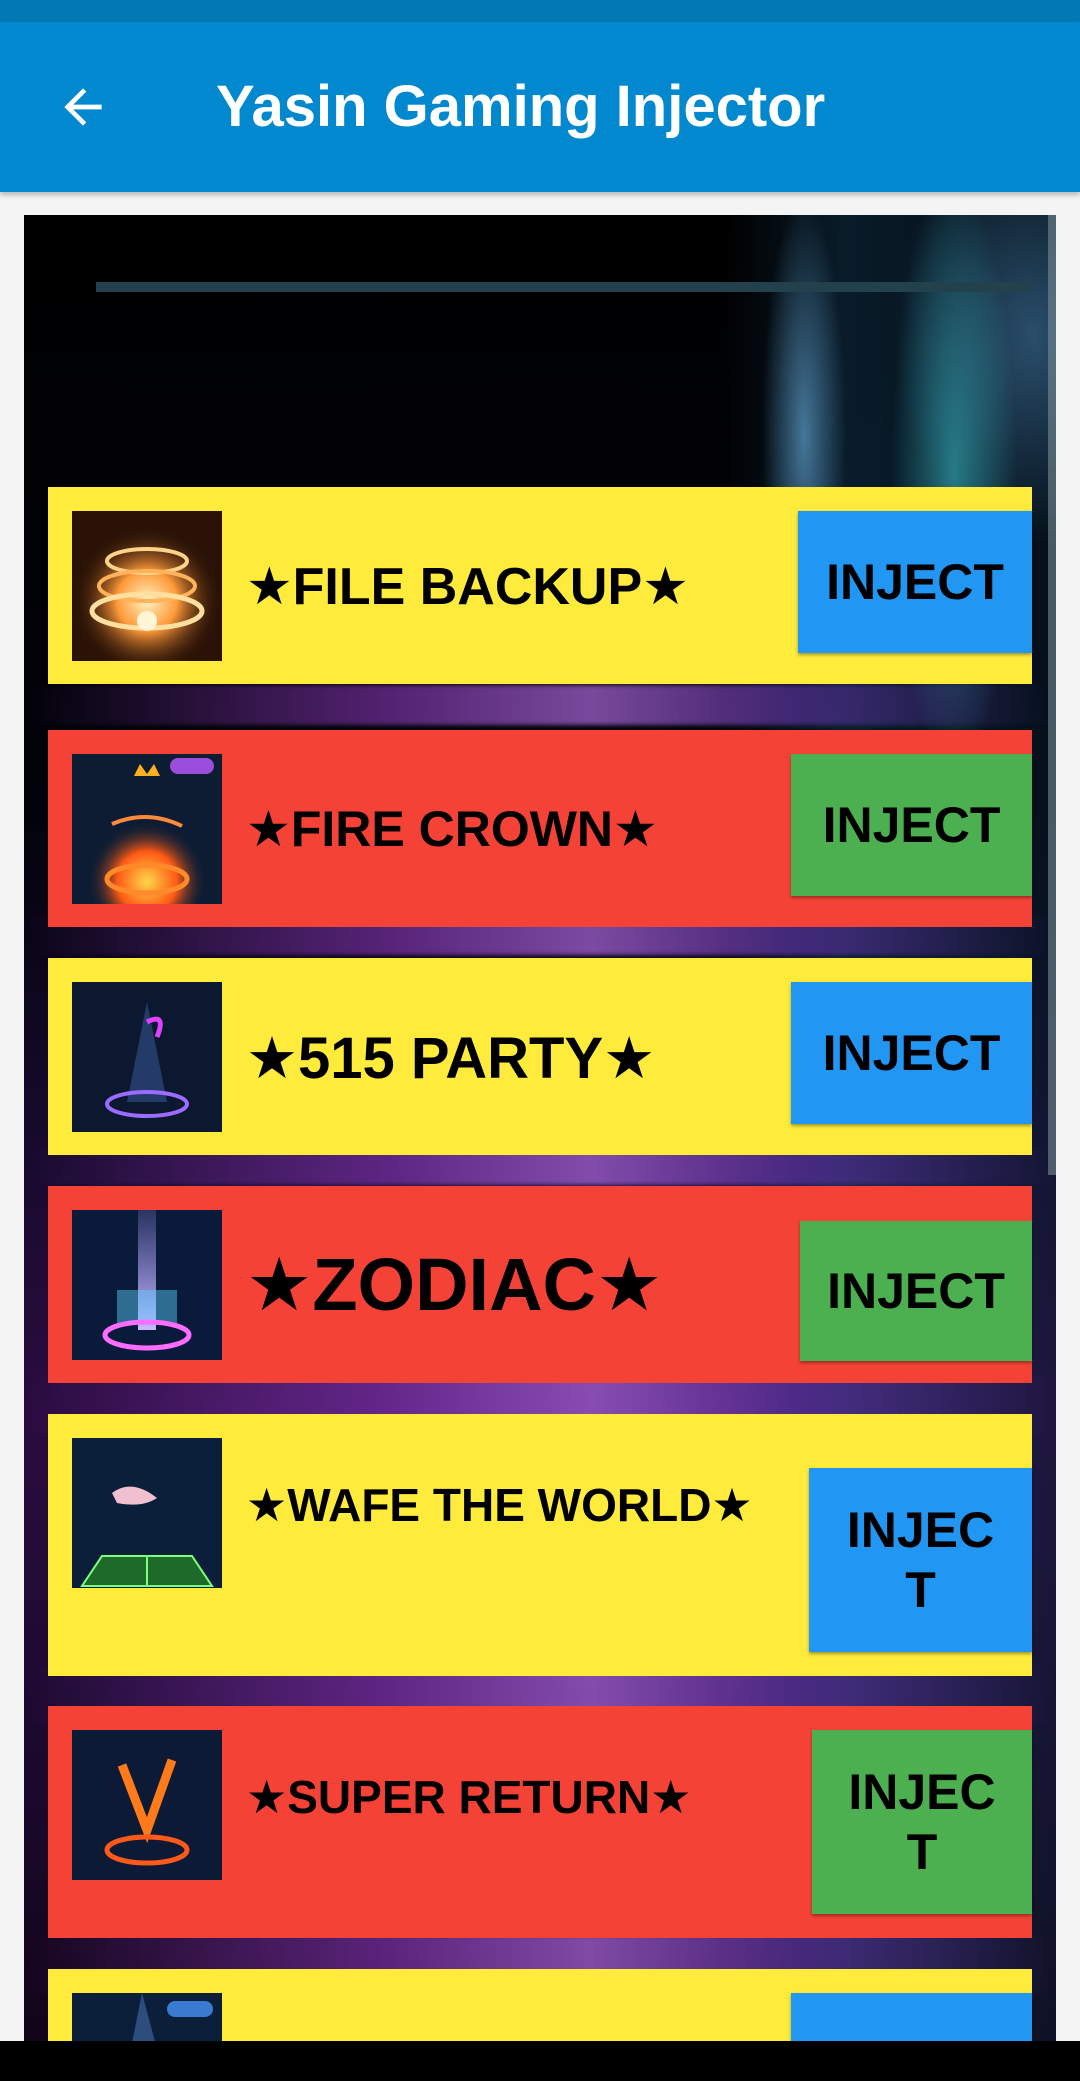 Image resolution: width=1080 pixels, height=2081 pixels. Describe the element at coordinates (452, 829) in the screenshot. I see `item-label: ★FIRE CROWN★` at that location.